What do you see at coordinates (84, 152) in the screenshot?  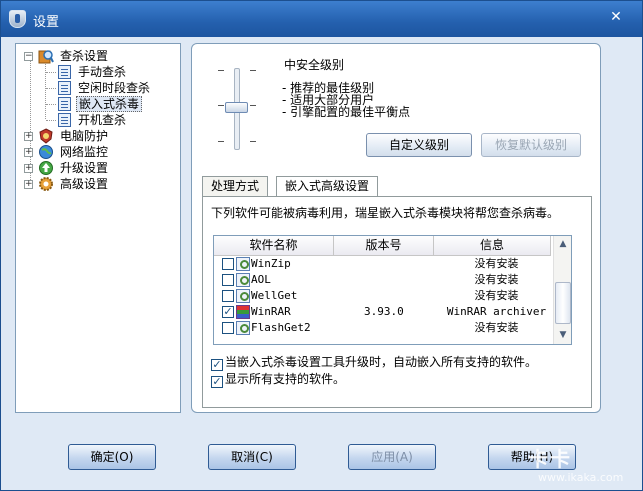 I see `tree-label: 网络监控` at bounding box center [84, 152].